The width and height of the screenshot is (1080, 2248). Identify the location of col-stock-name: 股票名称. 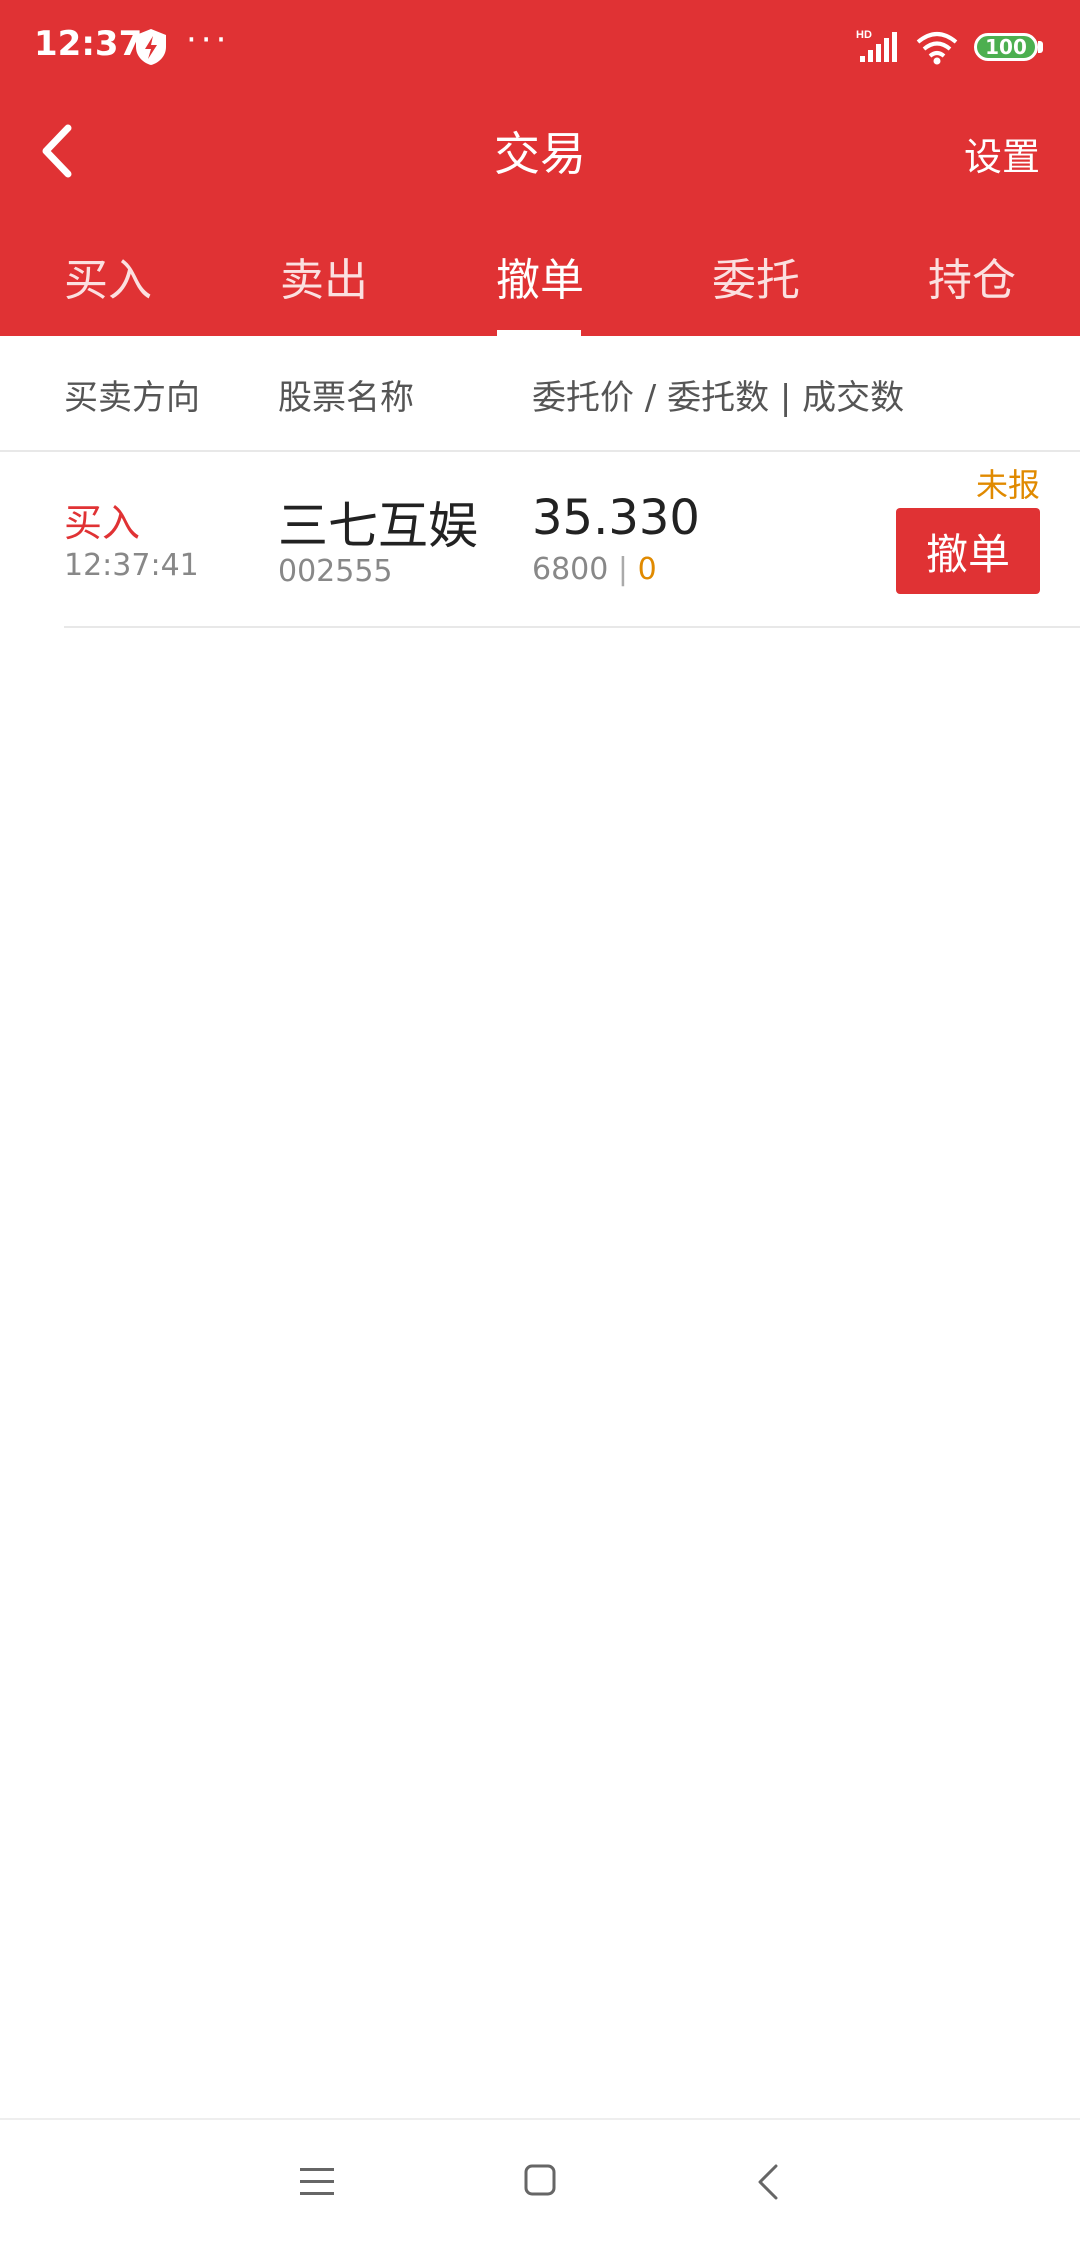
(346, 398).